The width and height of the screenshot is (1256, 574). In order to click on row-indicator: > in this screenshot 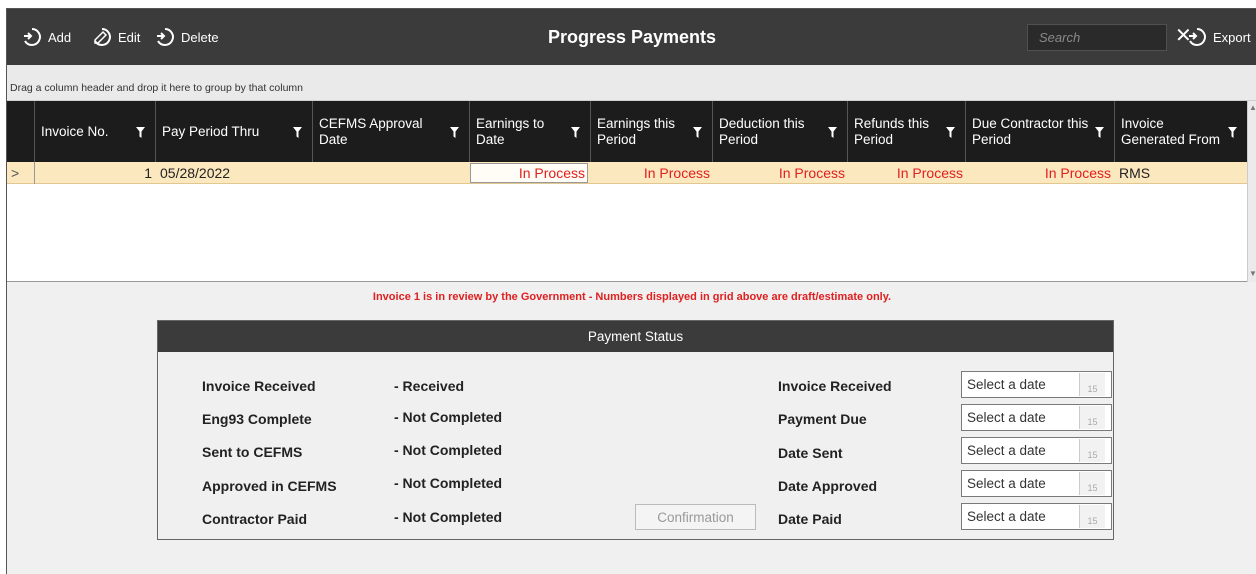, I will do `click(15, 173)`.